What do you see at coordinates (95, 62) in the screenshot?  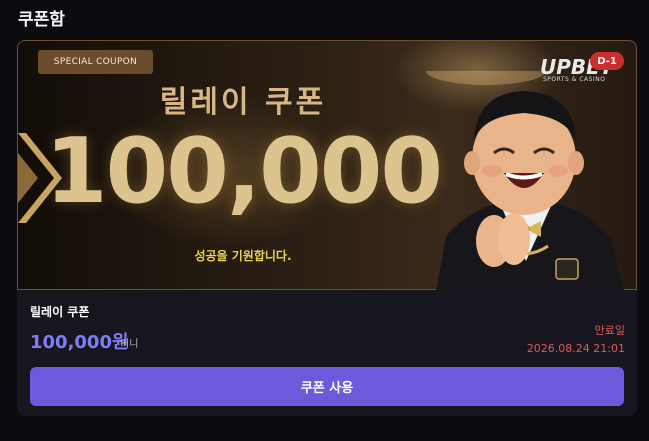 I see `special-coupon-badge: SPECIAL COUPON` at bounding box center [95, 62].